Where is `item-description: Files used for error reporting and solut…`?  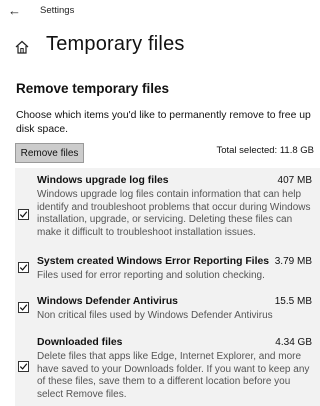
item-description: Files used for error reporting and solut… is located at coordinates (151, 275).